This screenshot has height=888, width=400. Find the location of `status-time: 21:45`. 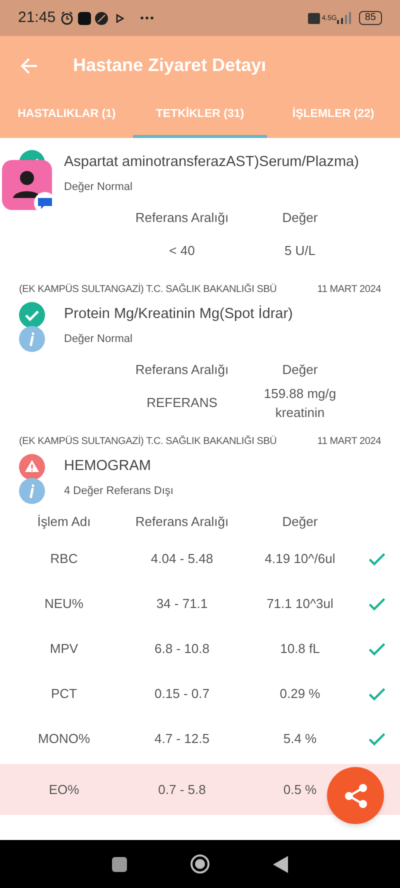

status-time: 21:45 is located at coordinates (37, 18).